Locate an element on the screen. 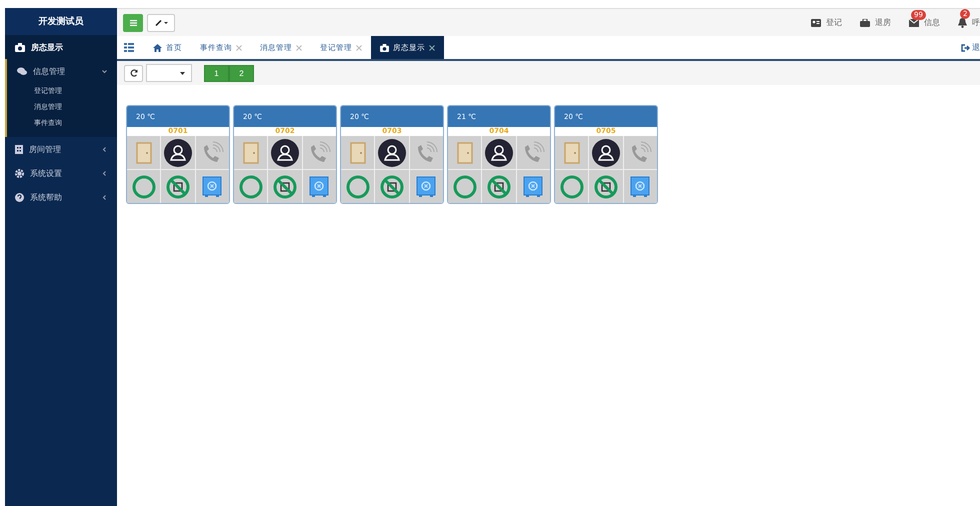 This screenshot has height=506, width=980. home-icon is located at coordinates (157, 48).